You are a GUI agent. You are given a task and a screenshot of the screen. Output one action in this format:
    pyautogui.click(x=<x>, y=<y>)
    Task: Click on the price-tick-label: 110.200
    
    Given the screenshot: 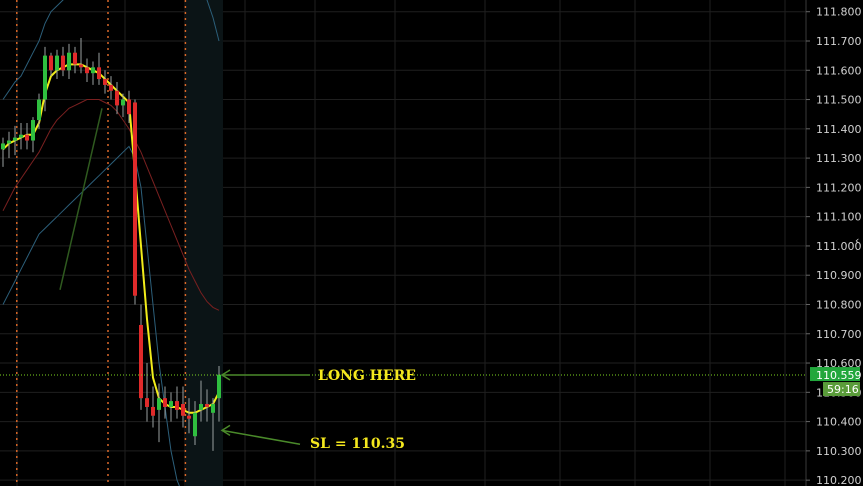 What is the action you would take?
    pyautogui.click(x=839, y=480)
    